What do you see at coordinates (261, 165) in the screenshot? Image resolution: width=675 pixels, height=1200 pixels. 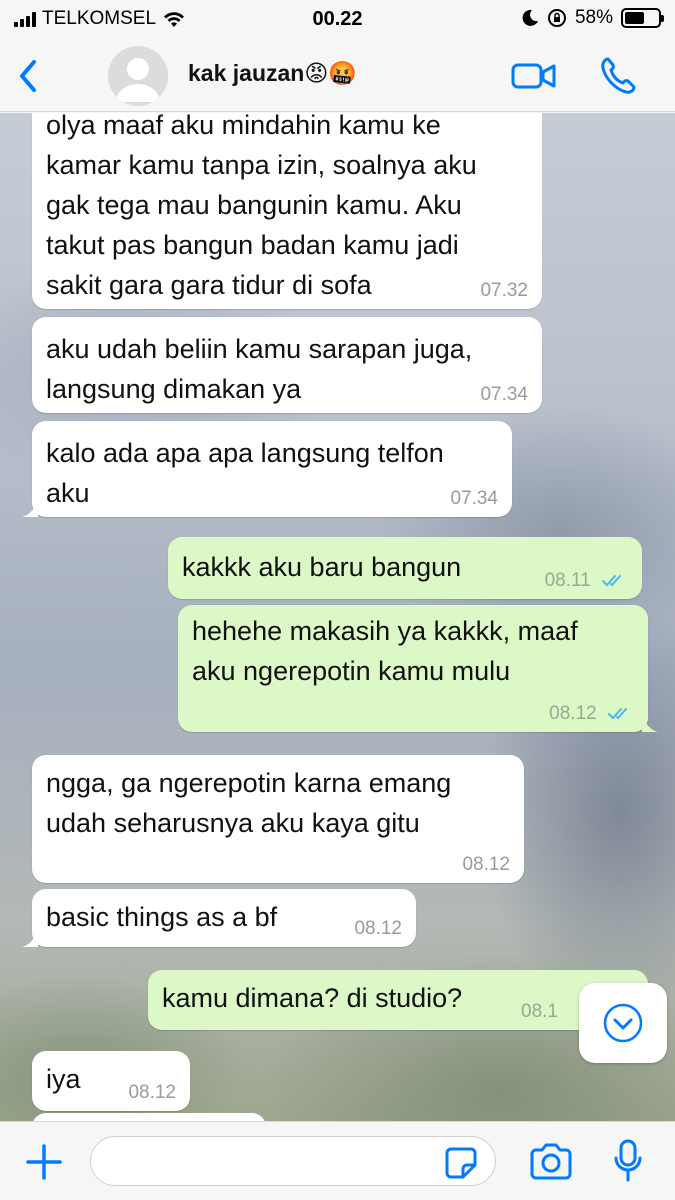 I see `message-text-line: kamar kamu tanpa izin, soalnya aku` at bounding box center [261, 165].